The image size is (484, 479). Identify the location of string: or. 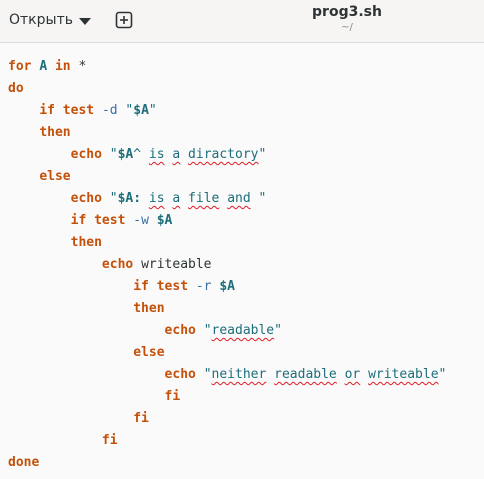
(352, 374).